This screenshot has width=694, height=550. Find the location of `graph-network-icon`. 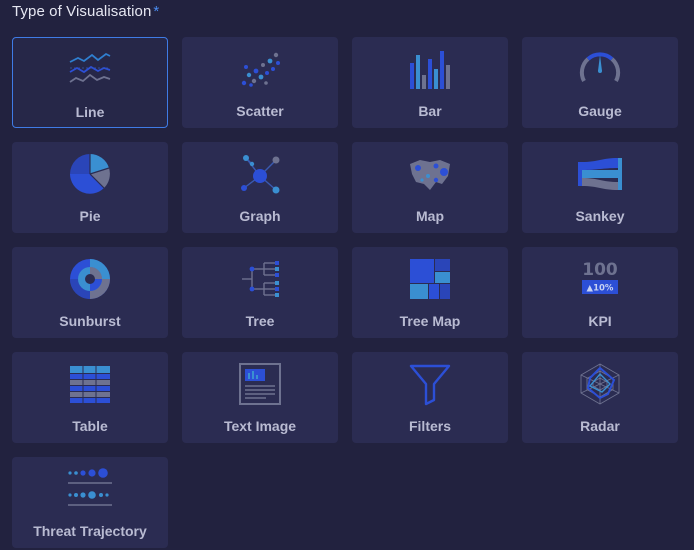

graph-network-icon is located at coordinates (260, 174).